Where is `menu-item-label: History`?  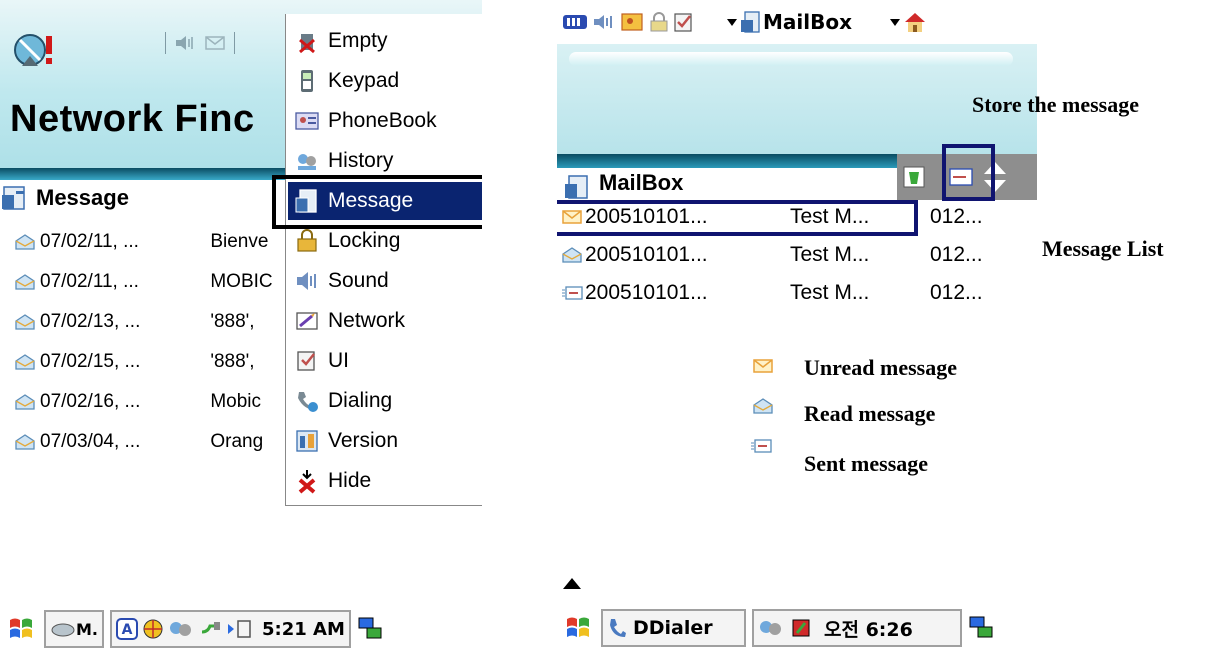 menu-item-label: History is located at coordinates (361, 160).